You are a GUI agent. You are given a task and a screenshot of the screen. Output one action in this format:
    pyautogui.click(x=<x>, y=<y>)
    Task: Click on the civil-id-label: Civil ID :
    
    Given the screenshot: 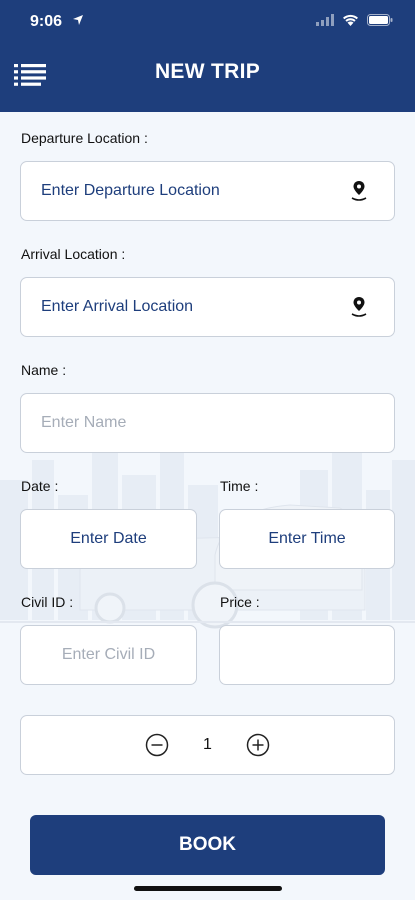 What is the action you would take?
    pyautogui.click(x=47, y=602)
    